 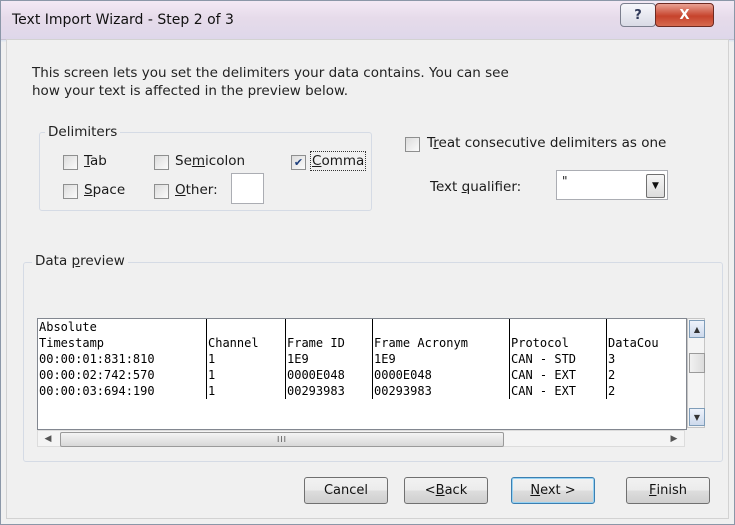 I want to click on preview-cell: 3, so click(x=612, y=359).